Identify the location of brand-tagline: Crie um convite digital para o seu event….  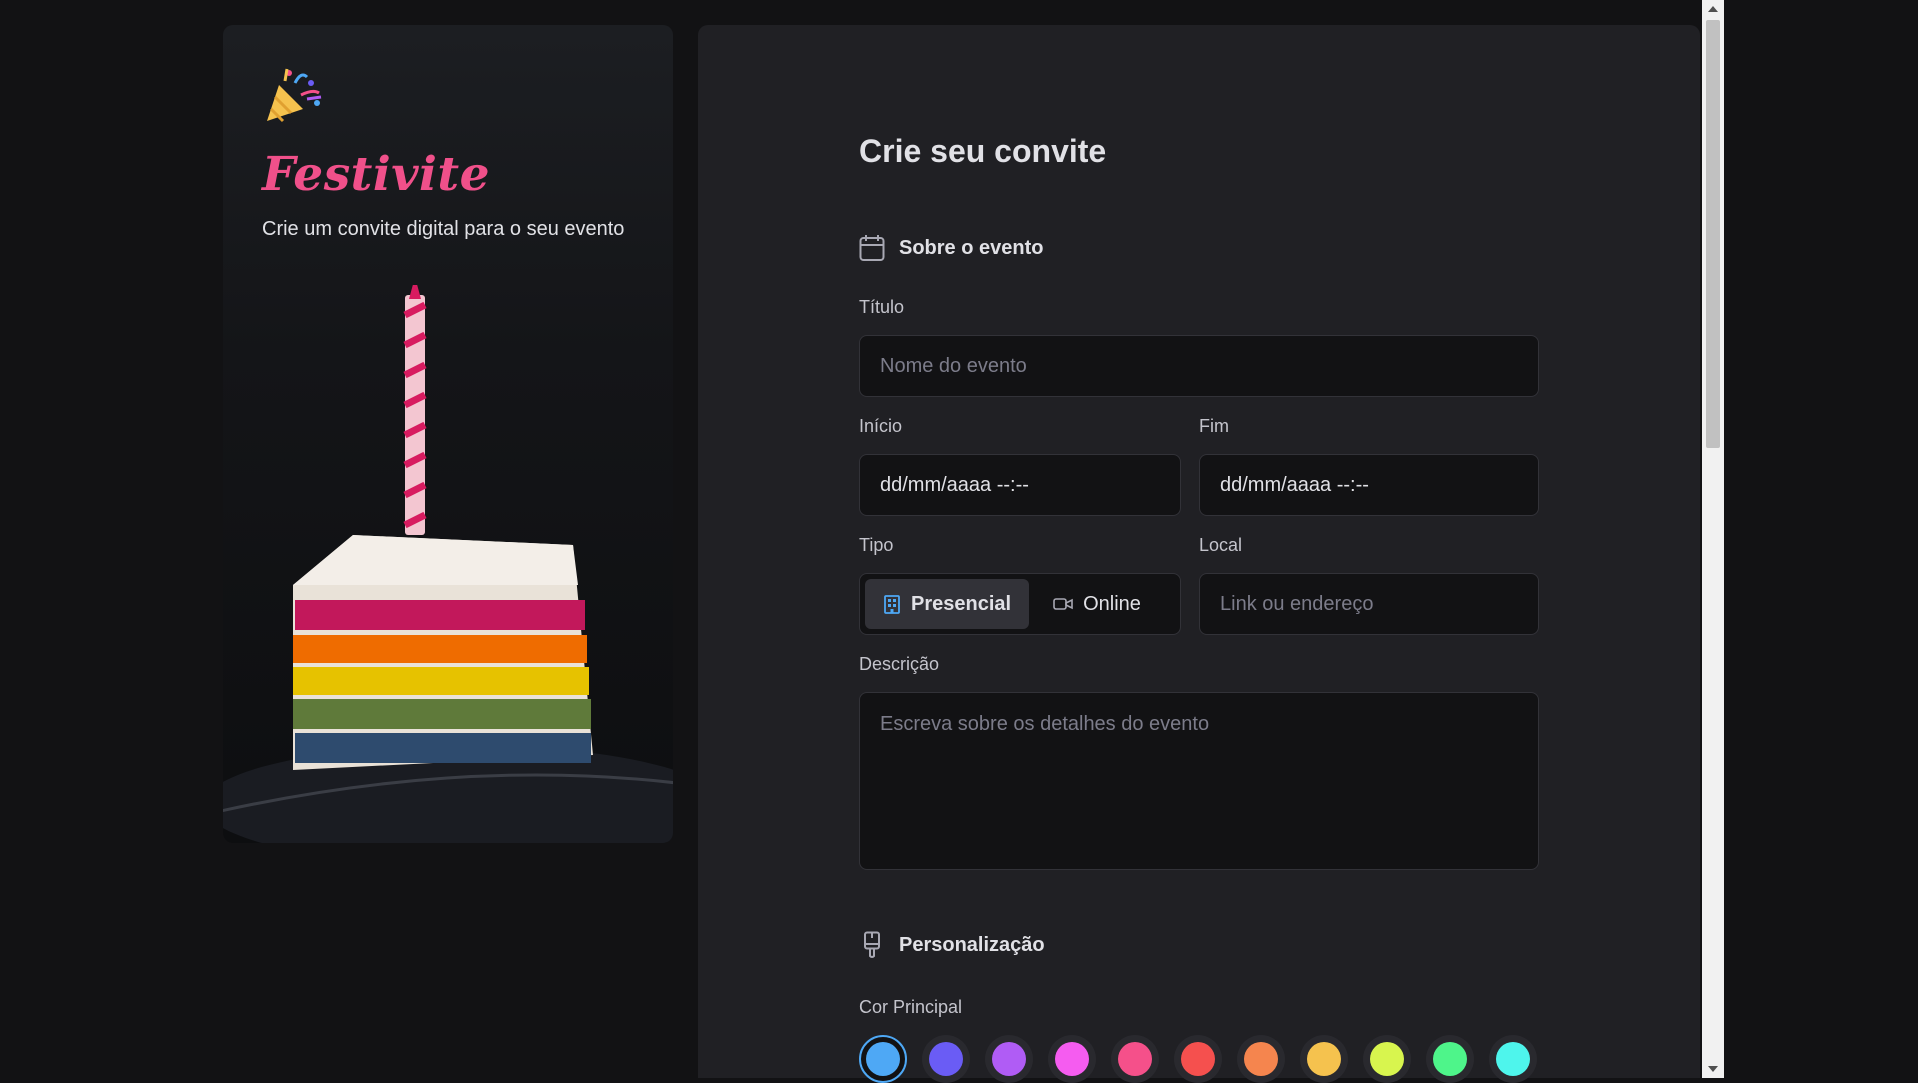
(443, 229).